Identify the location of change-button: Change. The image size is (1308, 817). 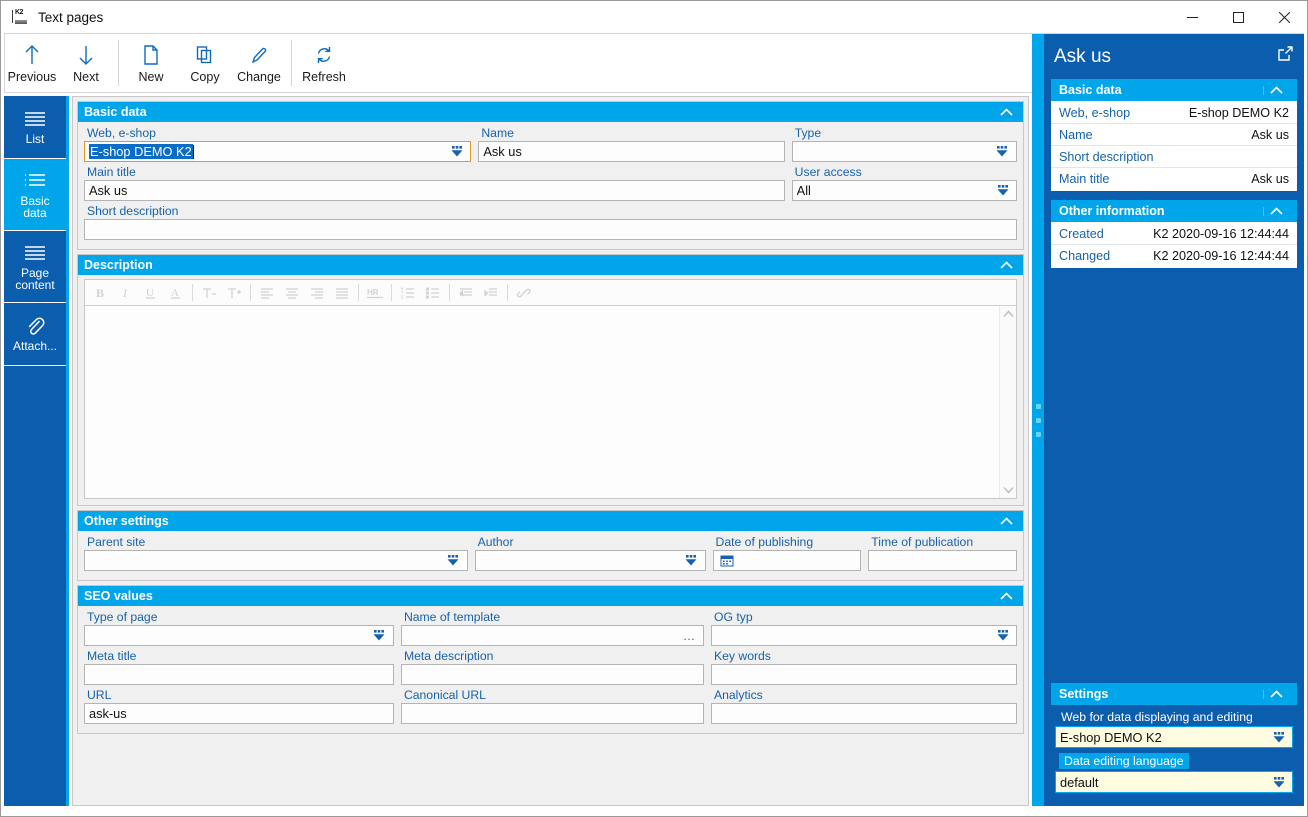
(259, 63).